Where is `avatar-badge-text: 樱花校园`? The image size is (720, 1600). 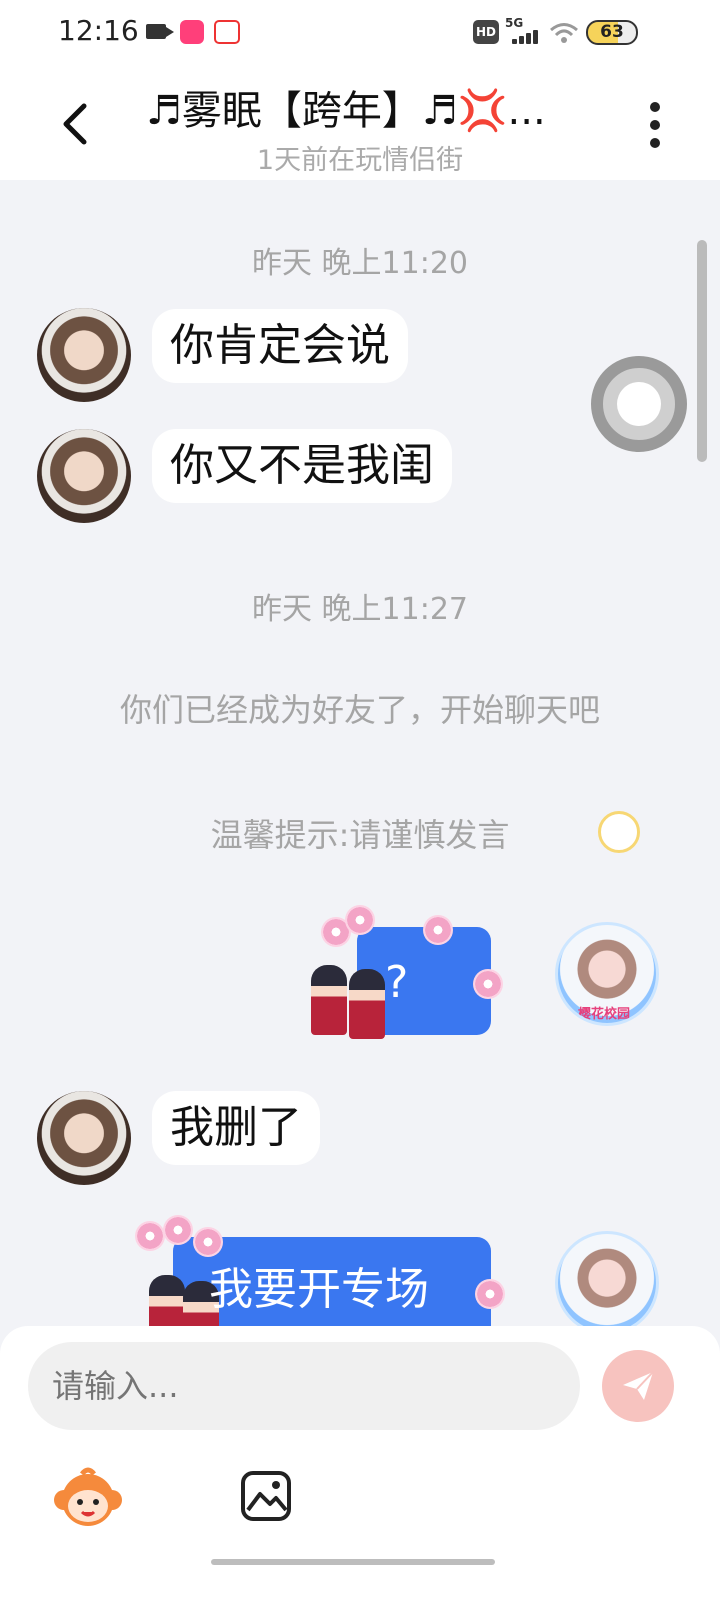
avatar-badge-text: 樱花校园 is located at coordinates (604, 1014).